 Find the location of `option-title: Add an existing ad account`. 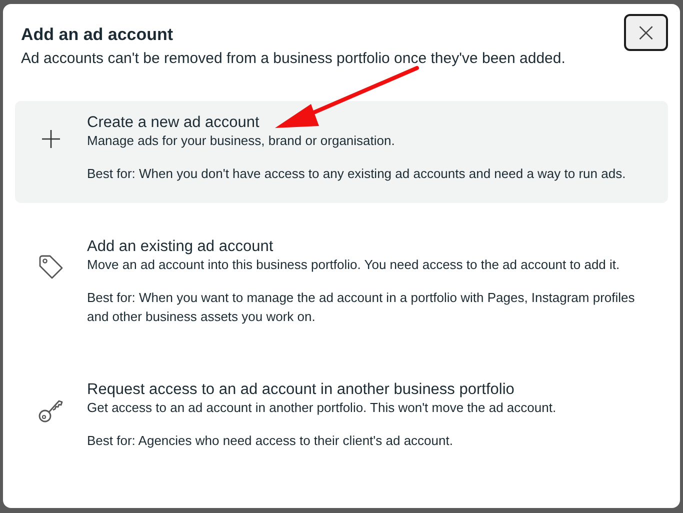

option-title: Add an existing ad account is located at coordinates (180, 246).